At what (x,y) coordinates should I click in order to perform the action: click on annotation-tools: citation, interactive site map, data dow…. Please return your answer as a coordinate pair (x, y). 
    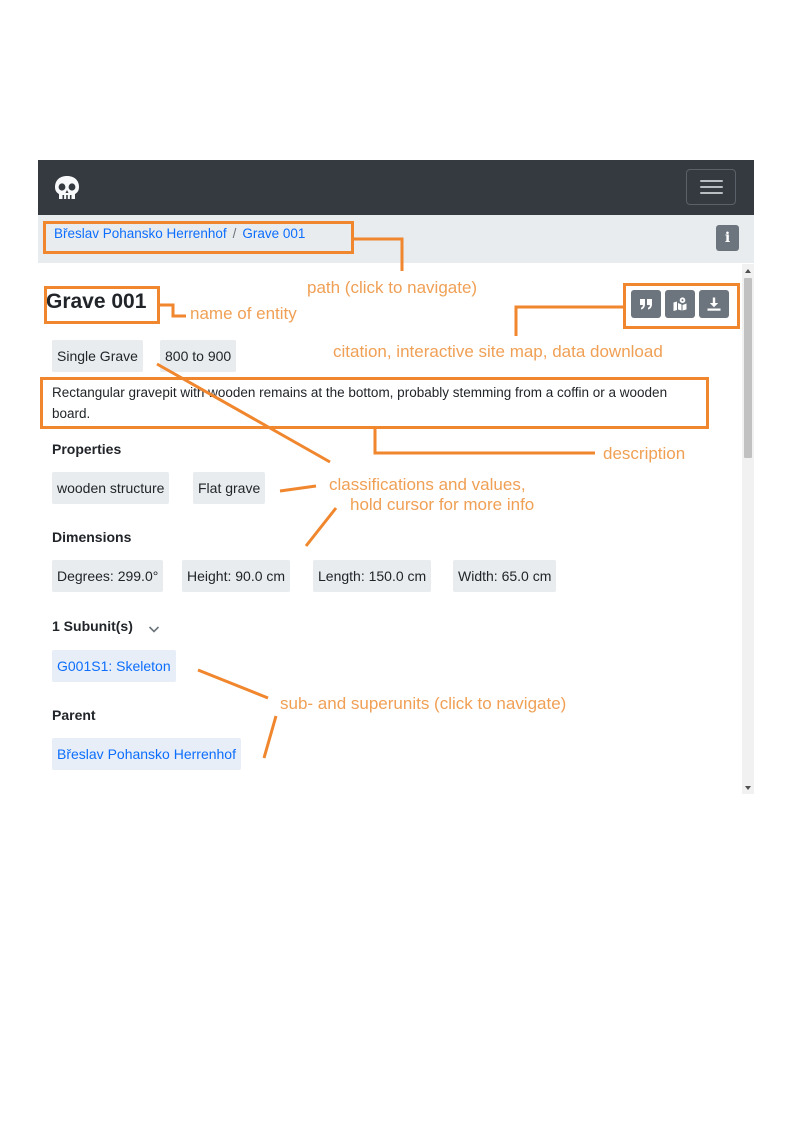
    Looking at the image, I should click on (498, 351).